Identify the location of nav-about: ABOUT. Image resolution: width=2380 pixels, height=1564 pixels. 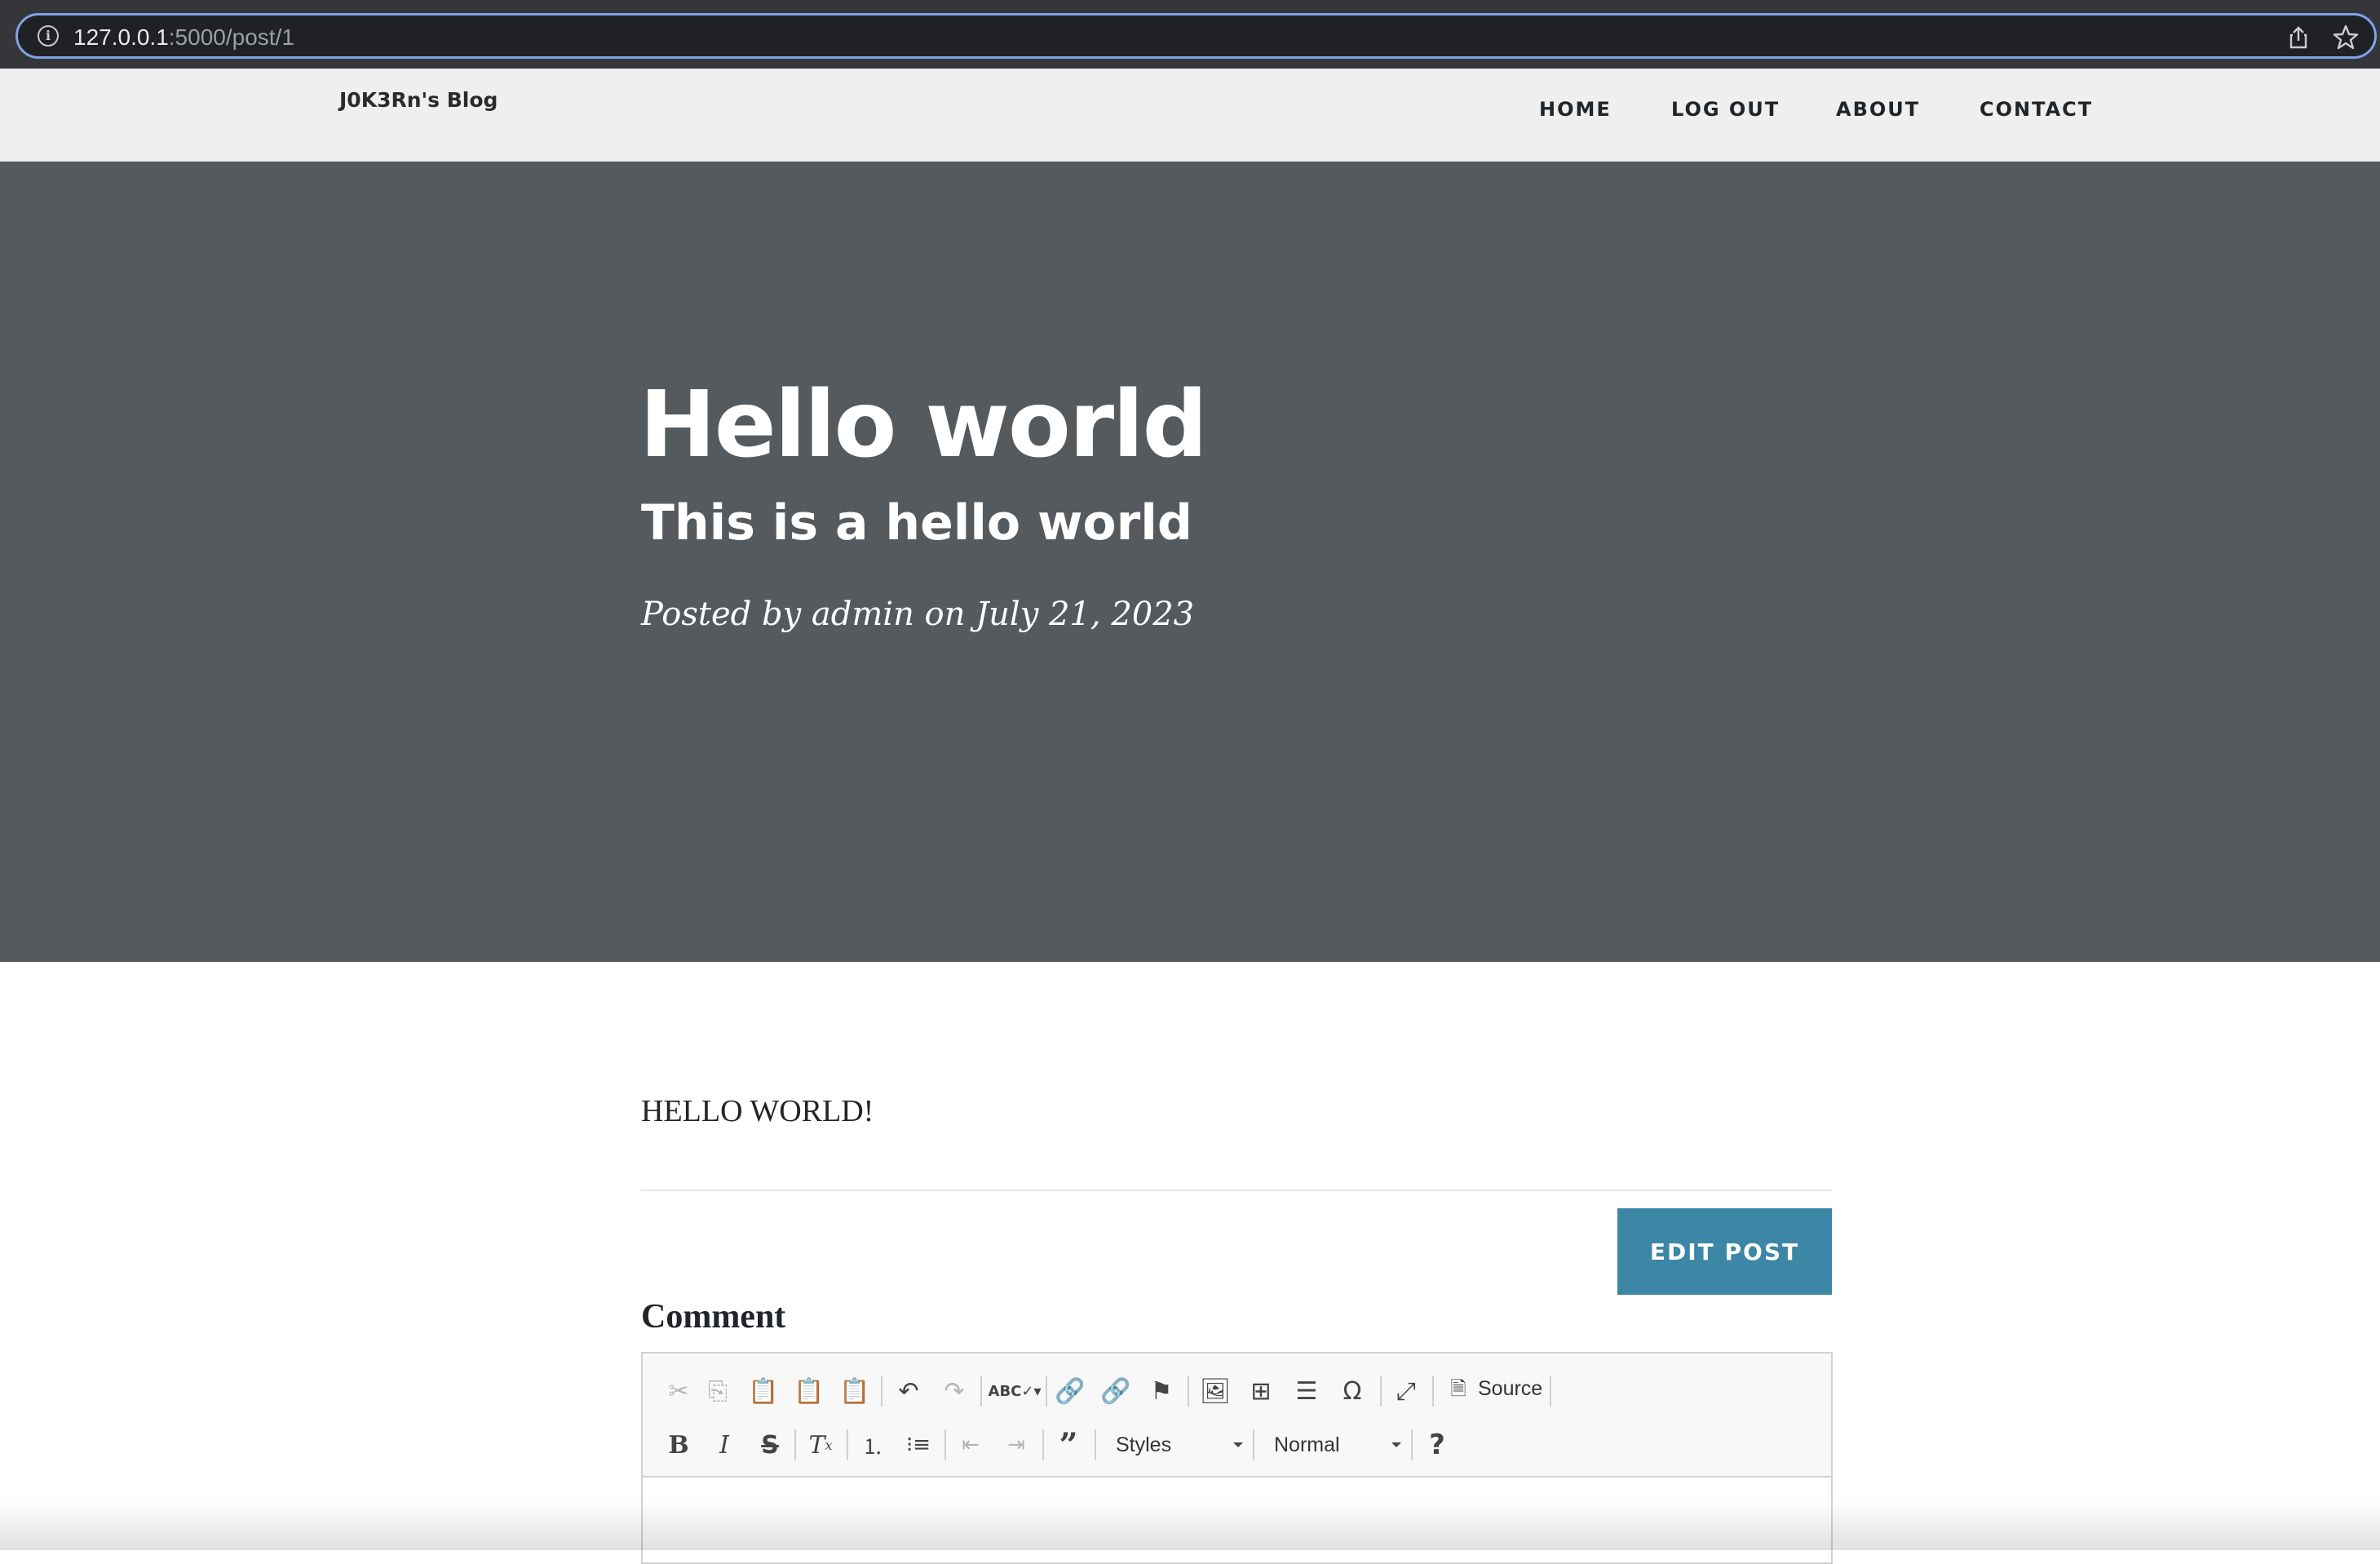
(1878, 109).